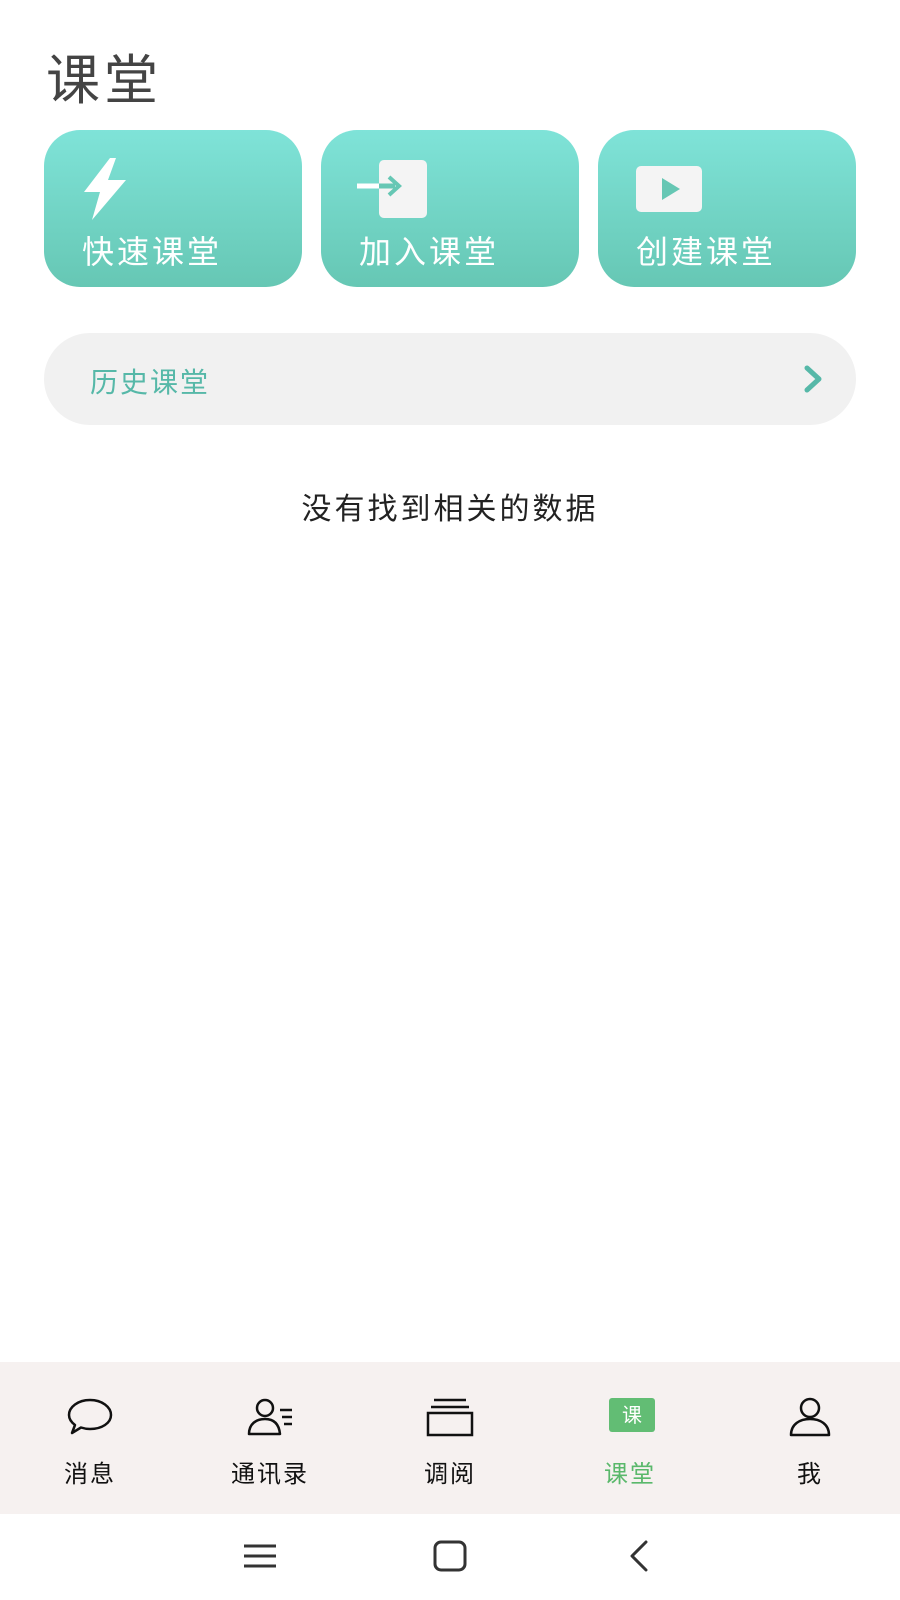 This screenshot has height=1600, width=900. I want to click on video-play-icon, so click(669, 189).